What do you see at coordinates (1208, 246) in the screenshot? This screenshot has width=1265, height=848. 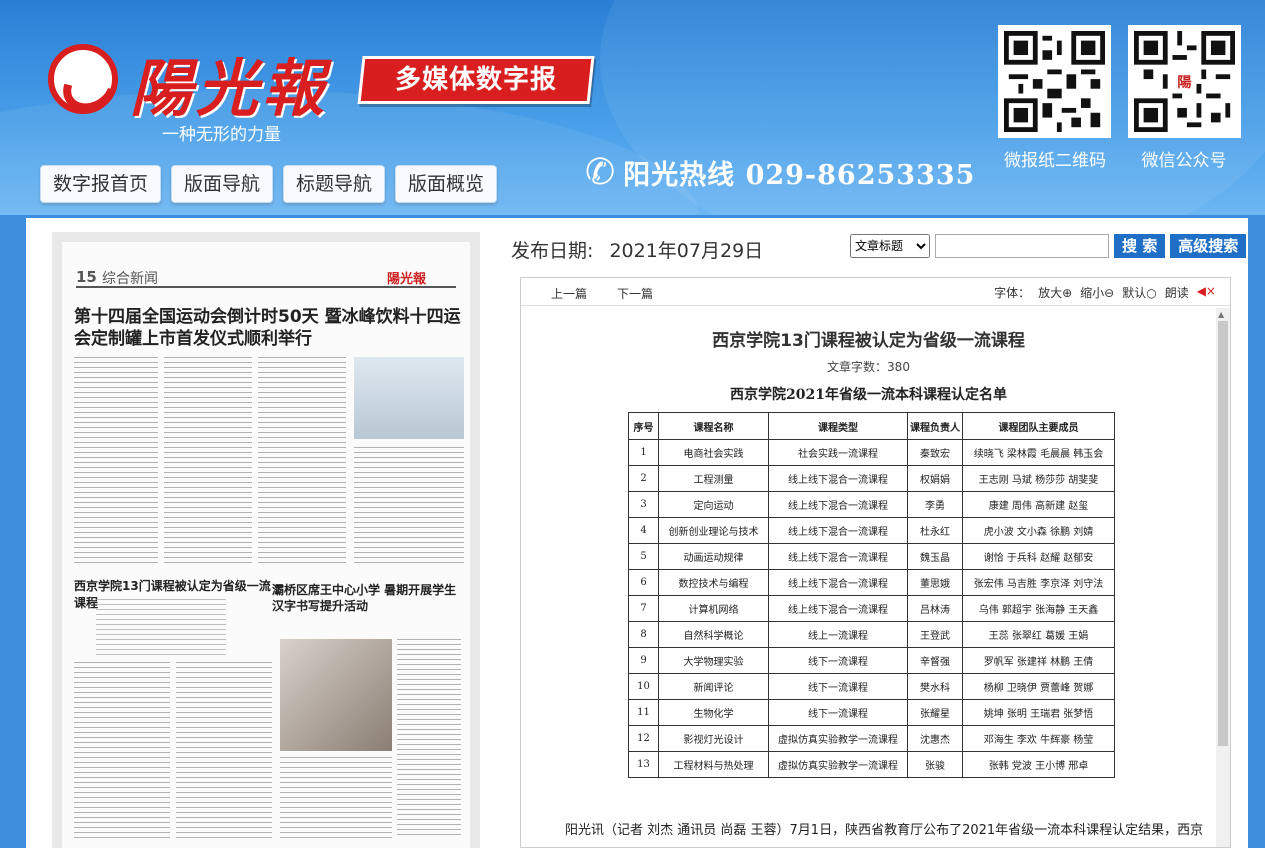 I see `advanced-search-button: 高级搜索` at bounding box center [1208, 246].